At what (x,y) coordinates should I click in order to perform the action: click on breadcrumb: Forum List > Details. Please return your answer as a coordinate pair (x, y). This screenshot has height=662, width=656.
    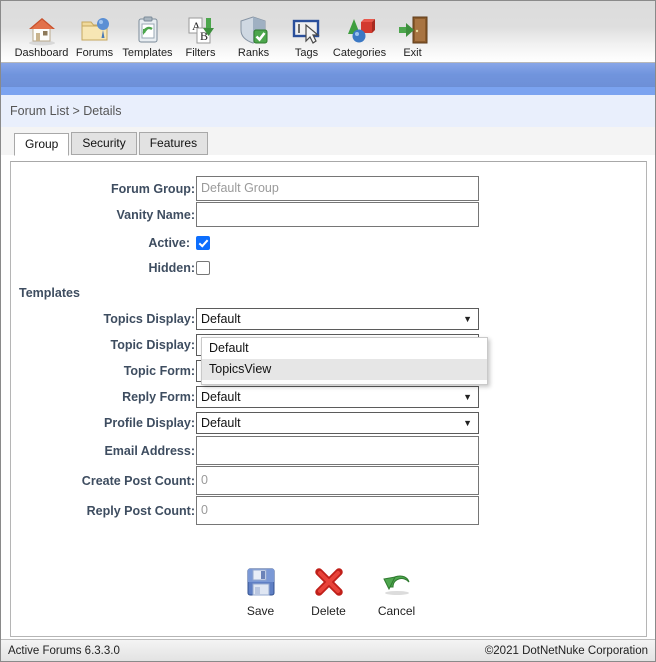
    Looking at the image, I should click on (66, 111).